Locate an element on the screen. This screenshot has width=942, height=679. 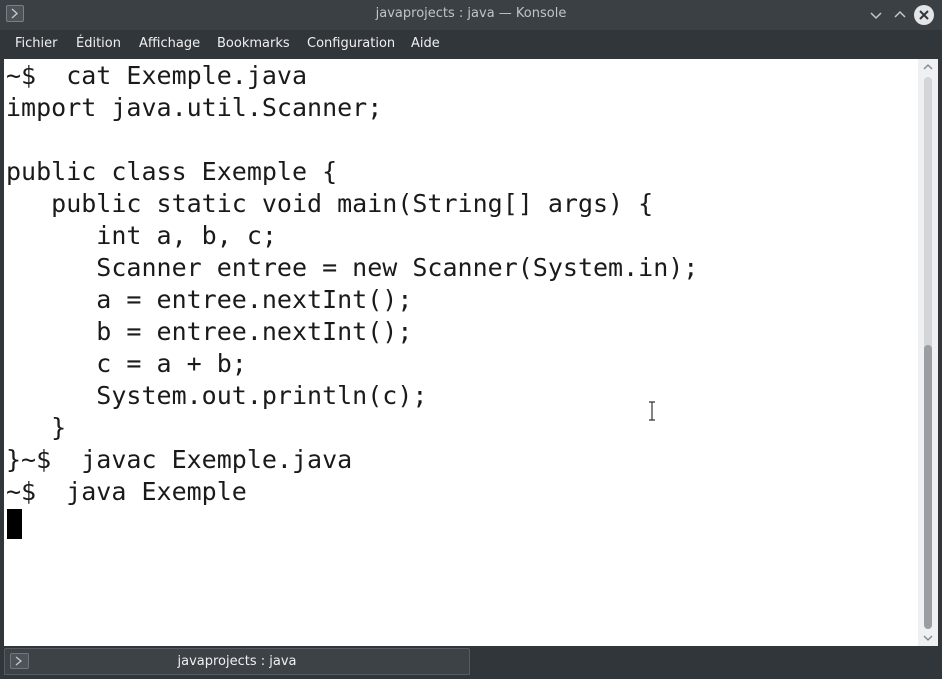
text-cursor-icon is located at coordinates (652, 411).